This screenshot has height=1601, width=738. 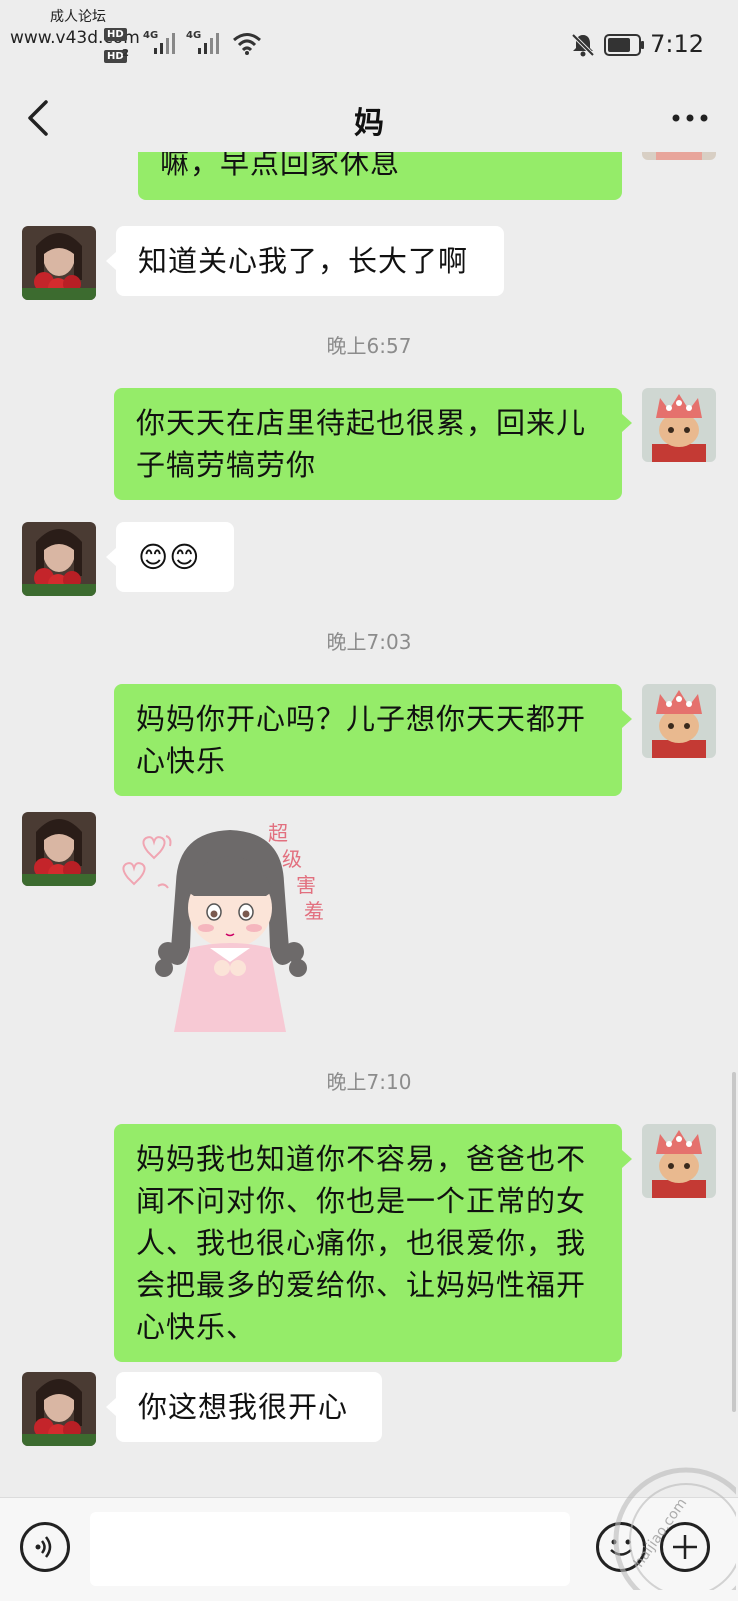 I want to click on emoji-button, so click(x=621, y=1547).